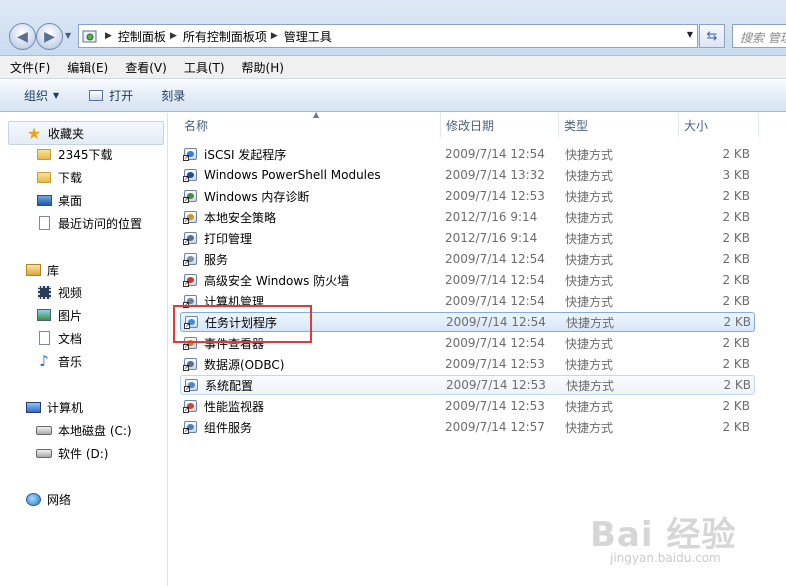 The image size is (786, 586). What do you see at coordinates (216, 259) in the screenshot?
I see `file-name: 服务` at bounding box center [216, 259].